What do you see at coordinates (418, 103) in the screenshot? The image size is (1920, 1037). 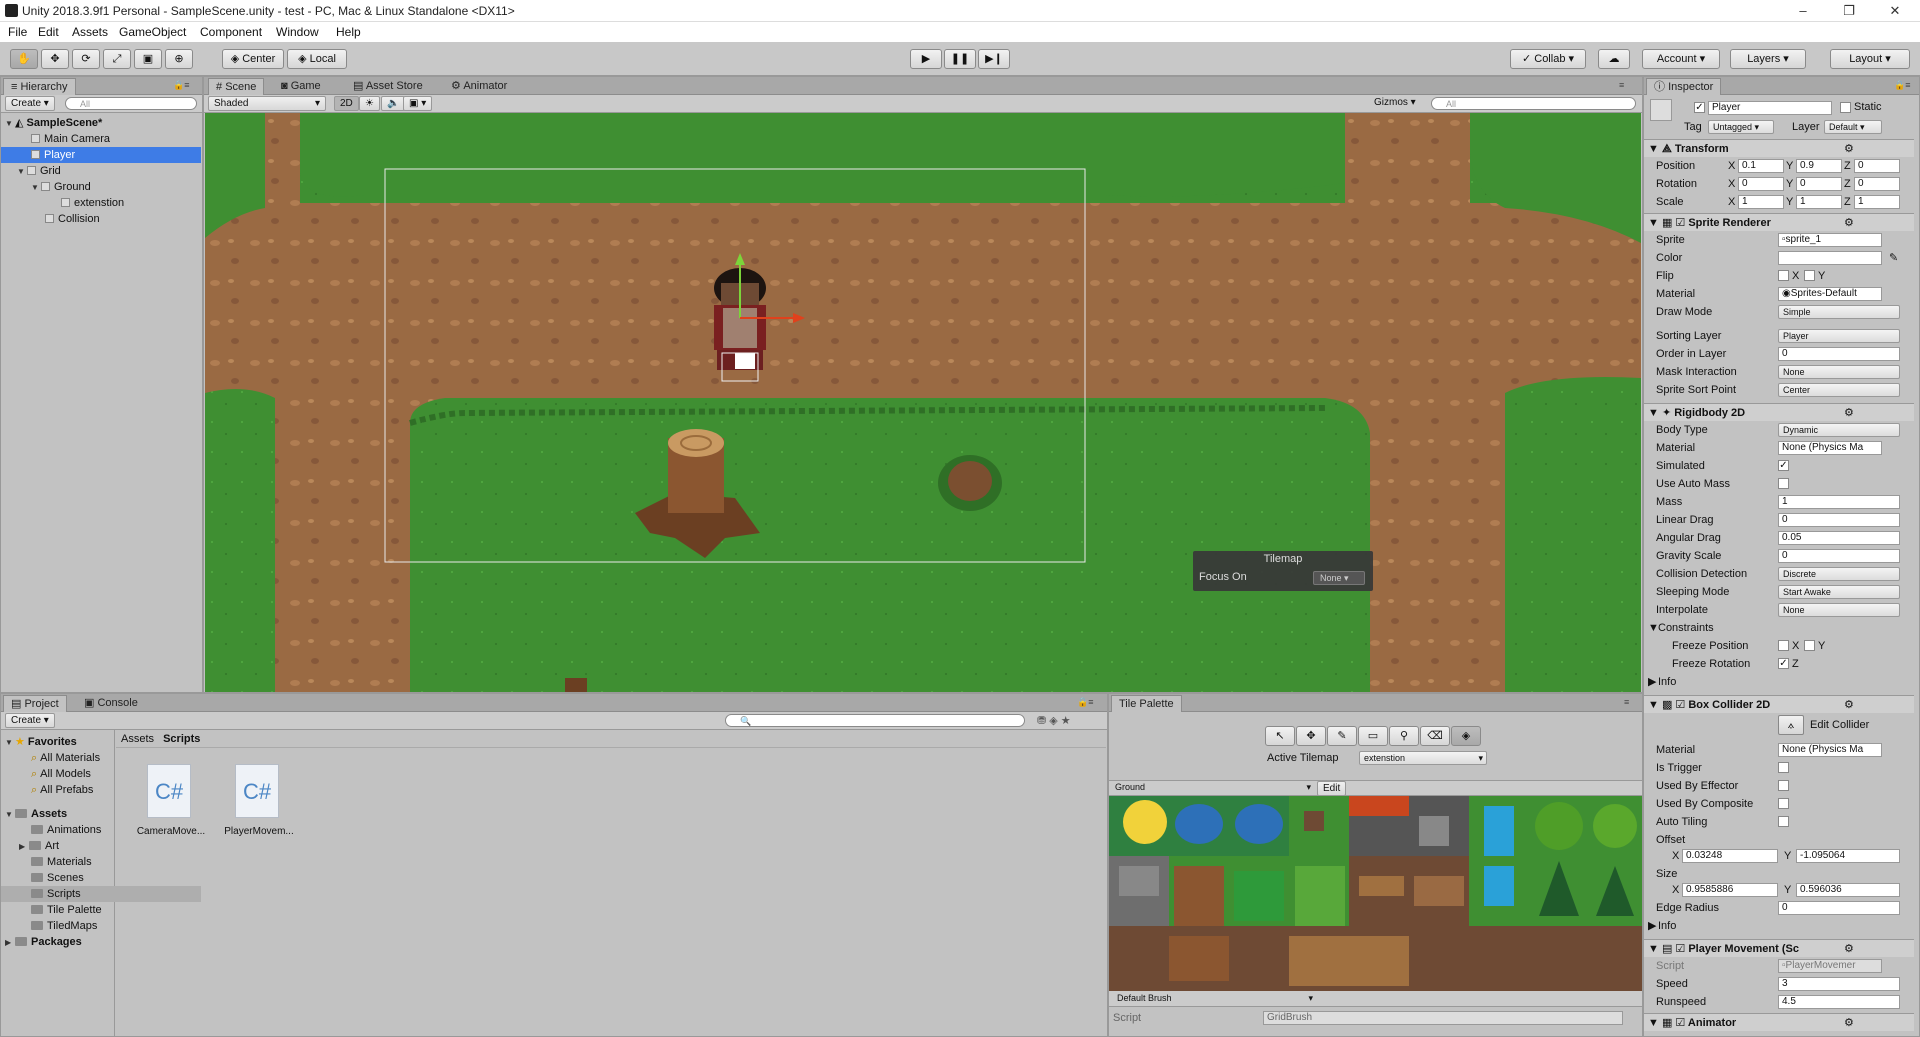 I see `effects-icon: ▣ ▾` at bounding box center [418, 103].